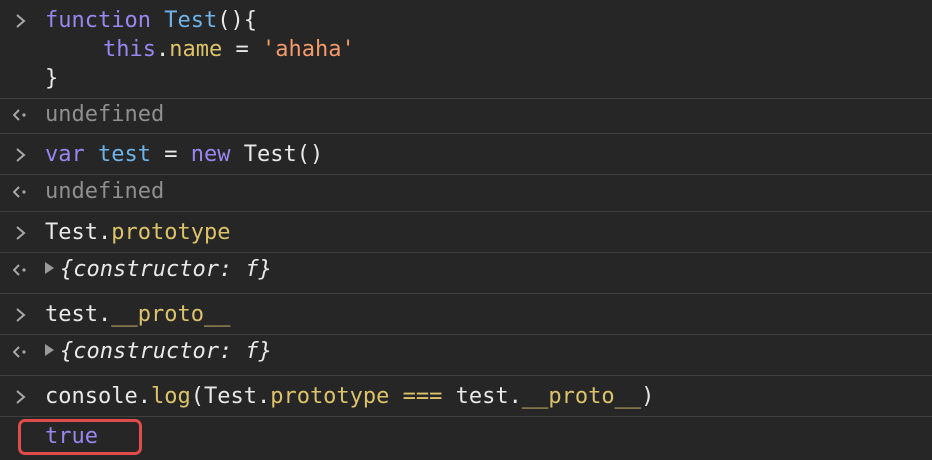 Image resolution: width=932 pixels, height=460 pixels. I want to click on console-input-row: test.__proto__, so click(466, 314).